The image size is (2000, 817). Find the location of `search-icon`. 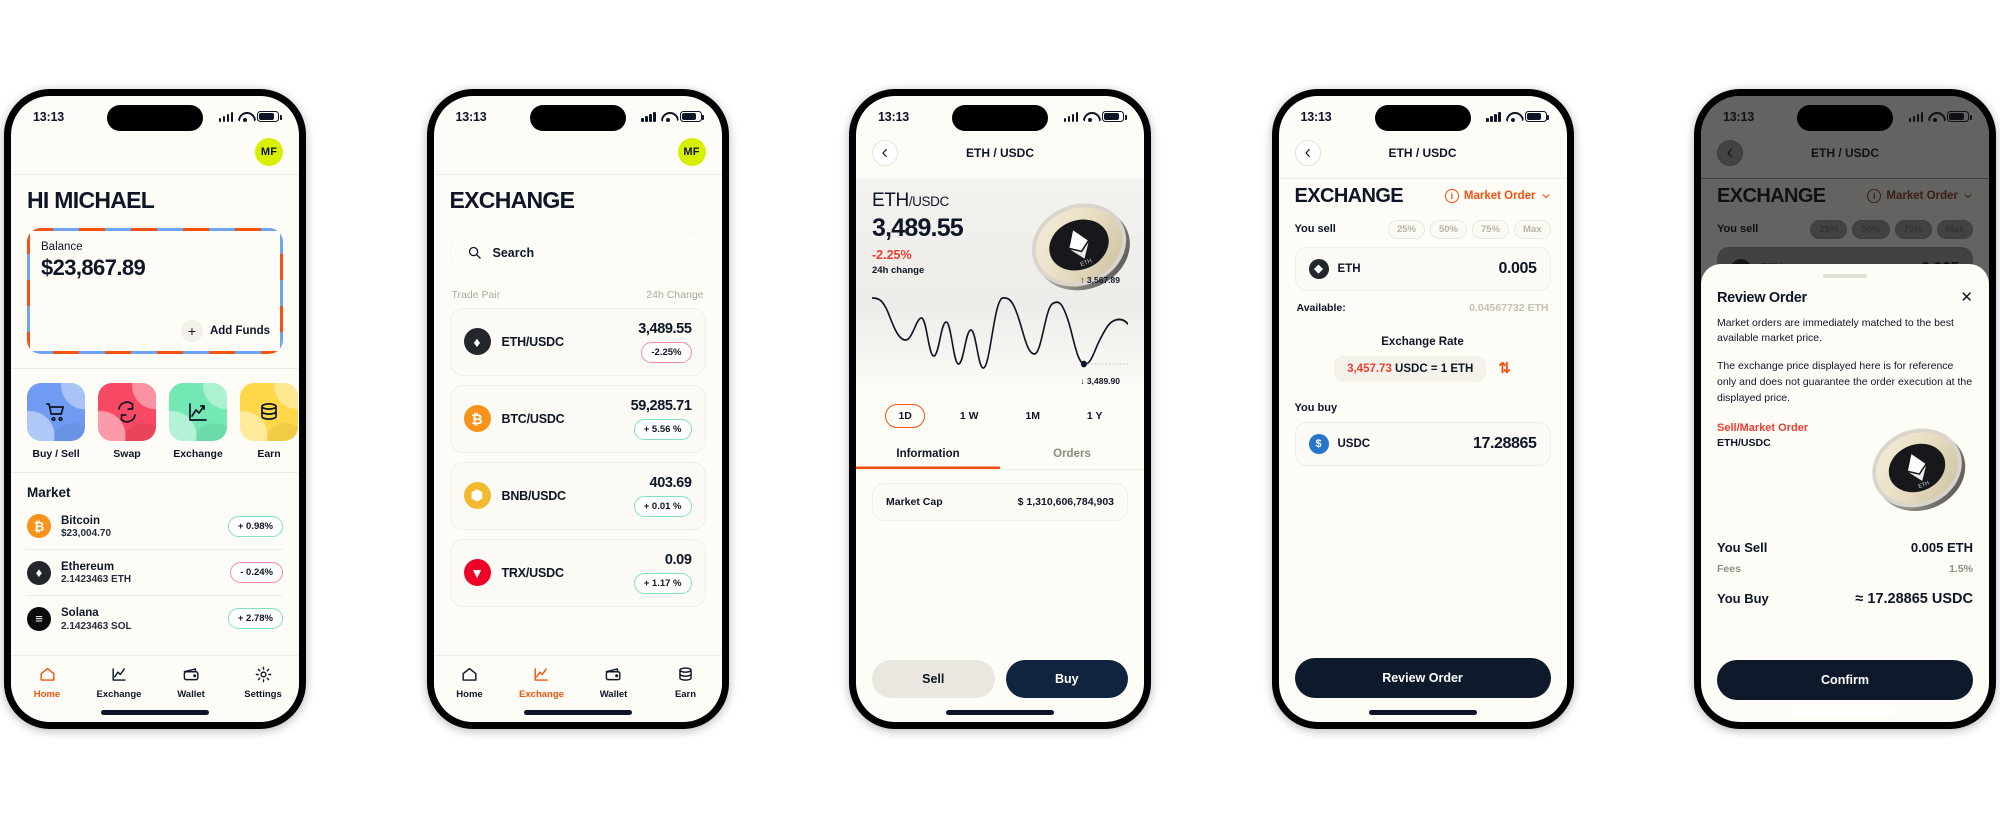

search-icon is located at coordinates (474, 252).